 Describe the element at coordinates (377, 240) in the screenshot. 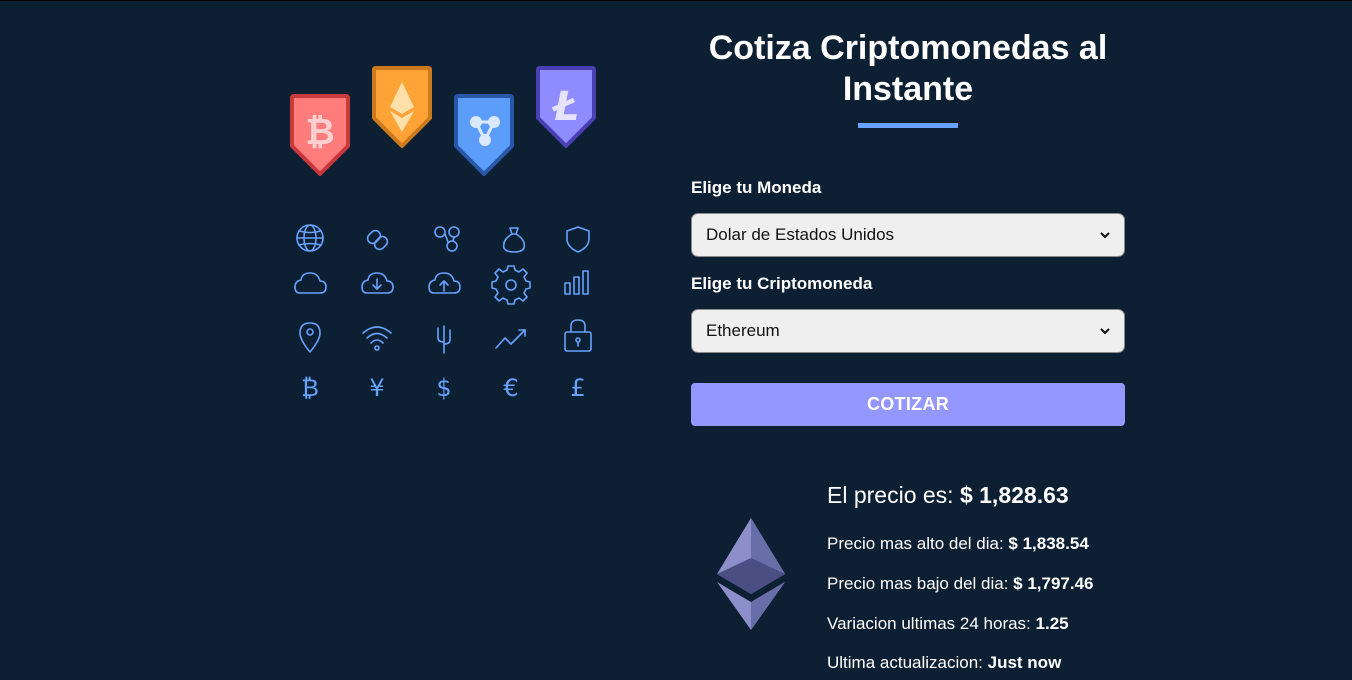

I see `link-icon` at that location.